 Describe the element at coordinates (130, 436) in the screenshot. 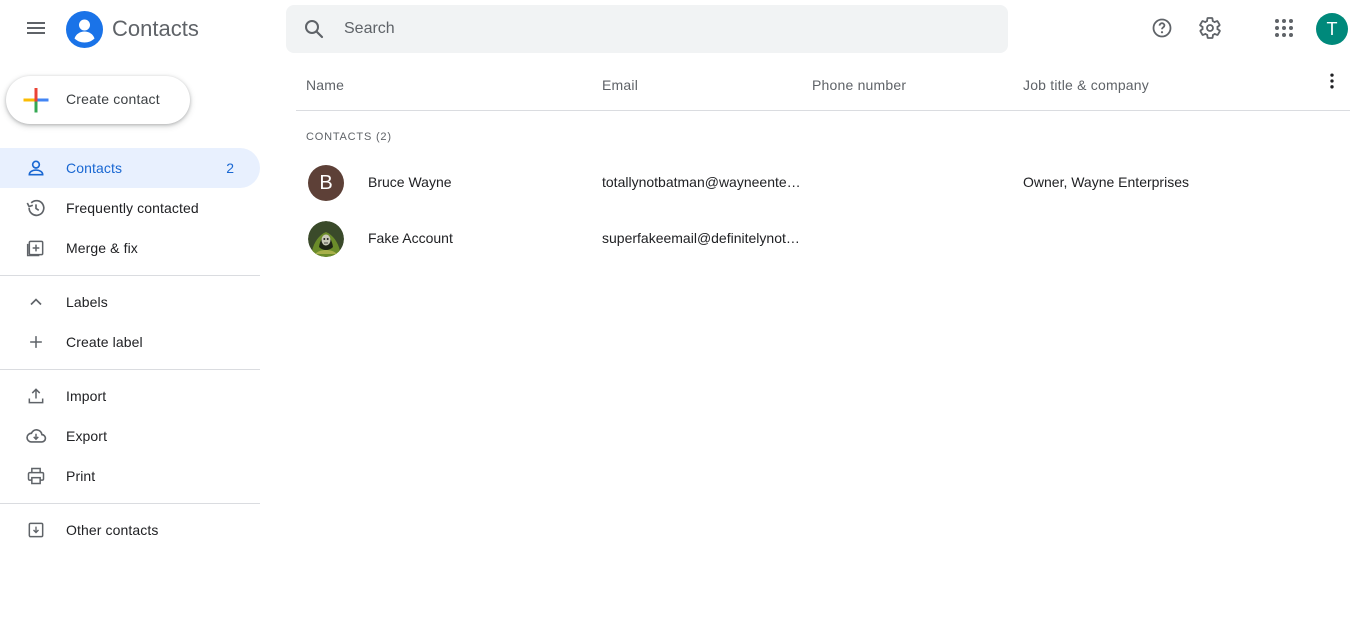

I see `sidebar-item-export: Export` at that location.